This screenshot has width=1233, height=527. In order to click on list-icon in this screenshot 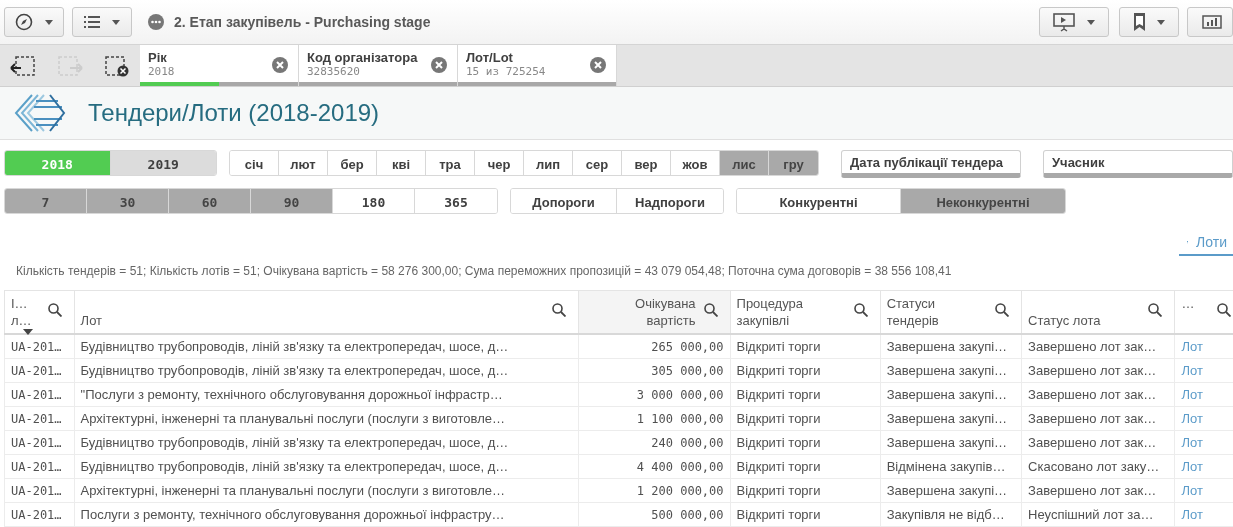, I will do `click(92, 22)`.